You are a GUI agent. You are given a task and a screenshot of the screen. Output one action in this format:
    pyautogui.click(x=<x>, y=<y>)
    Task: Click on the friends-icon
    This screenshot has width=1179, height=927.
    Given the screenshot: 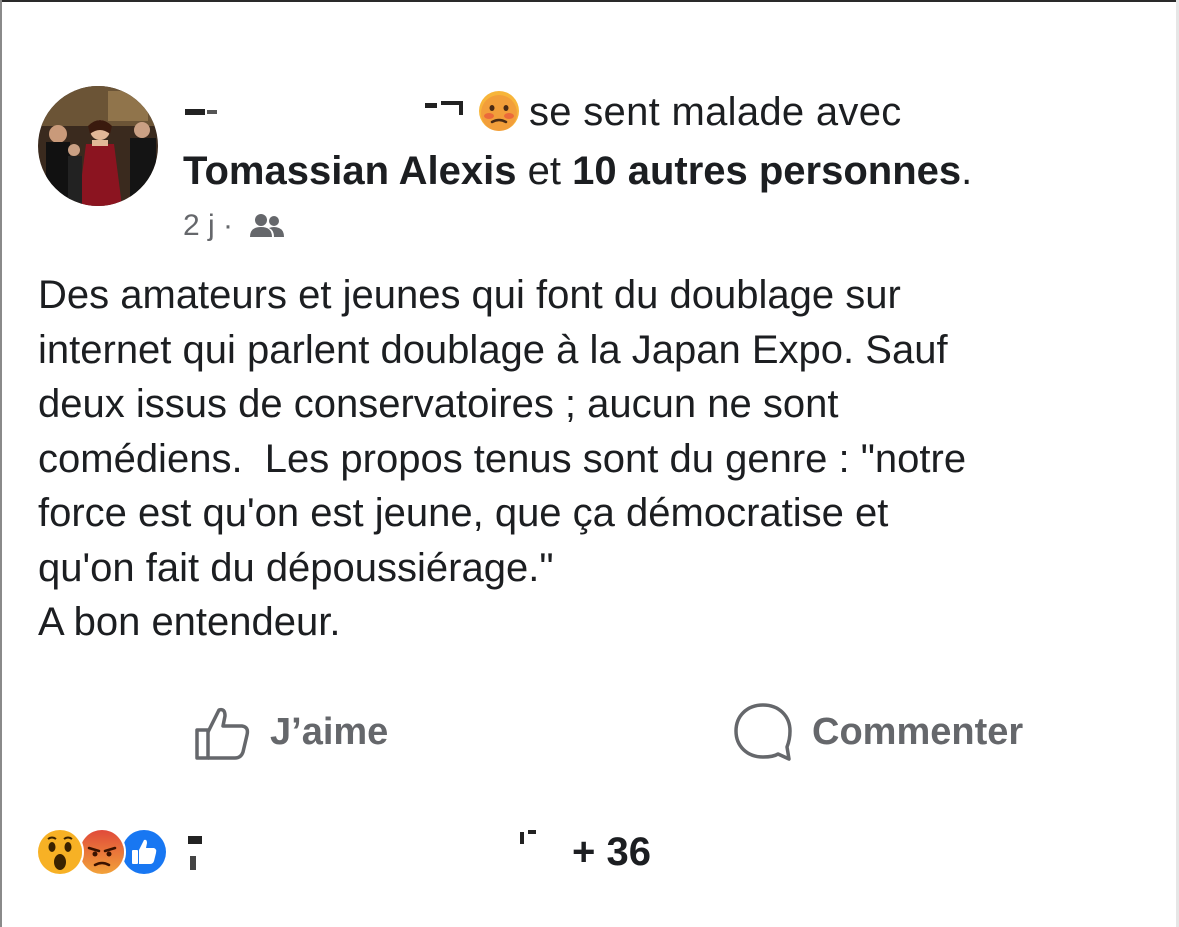 What is the action you would take?
    pyautogui.click(x=267, y=230)
    